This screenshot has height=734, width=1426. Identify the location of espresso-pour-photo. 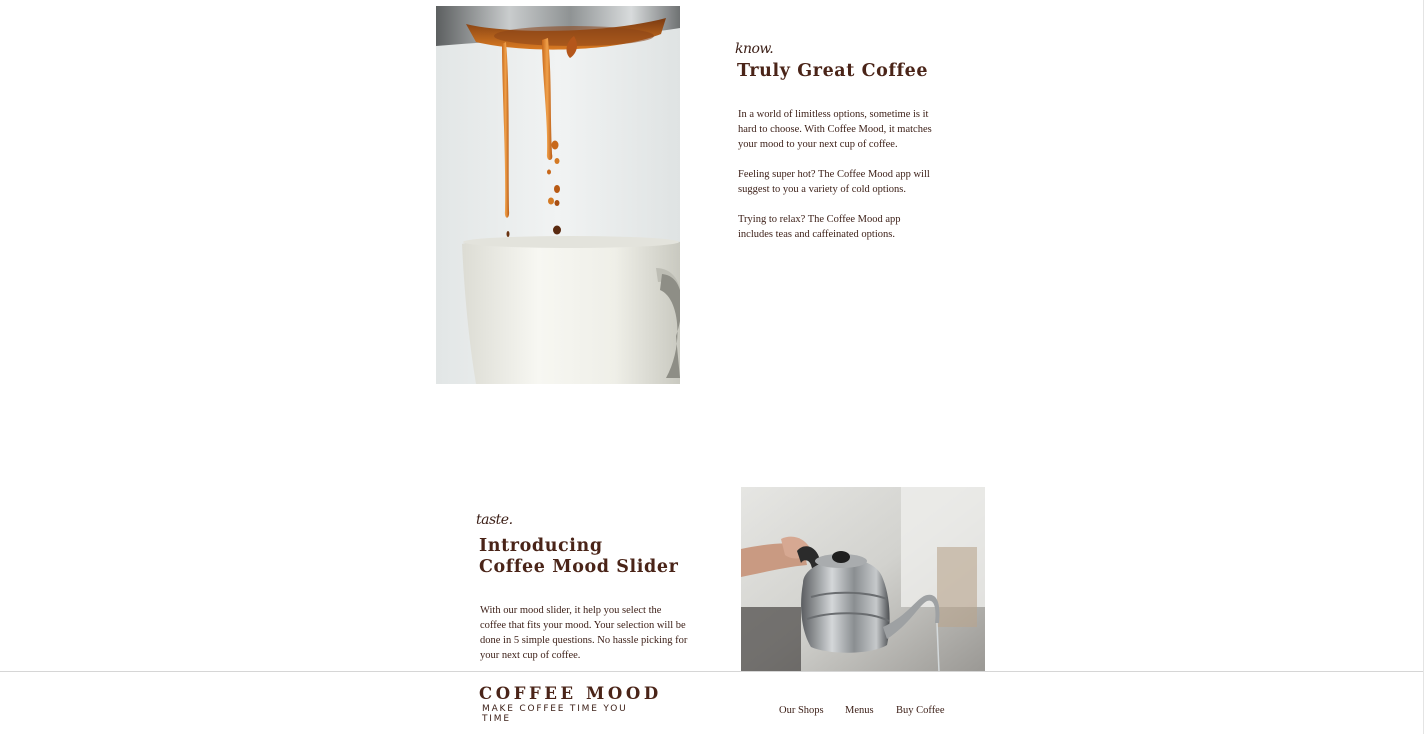
(558, 195).